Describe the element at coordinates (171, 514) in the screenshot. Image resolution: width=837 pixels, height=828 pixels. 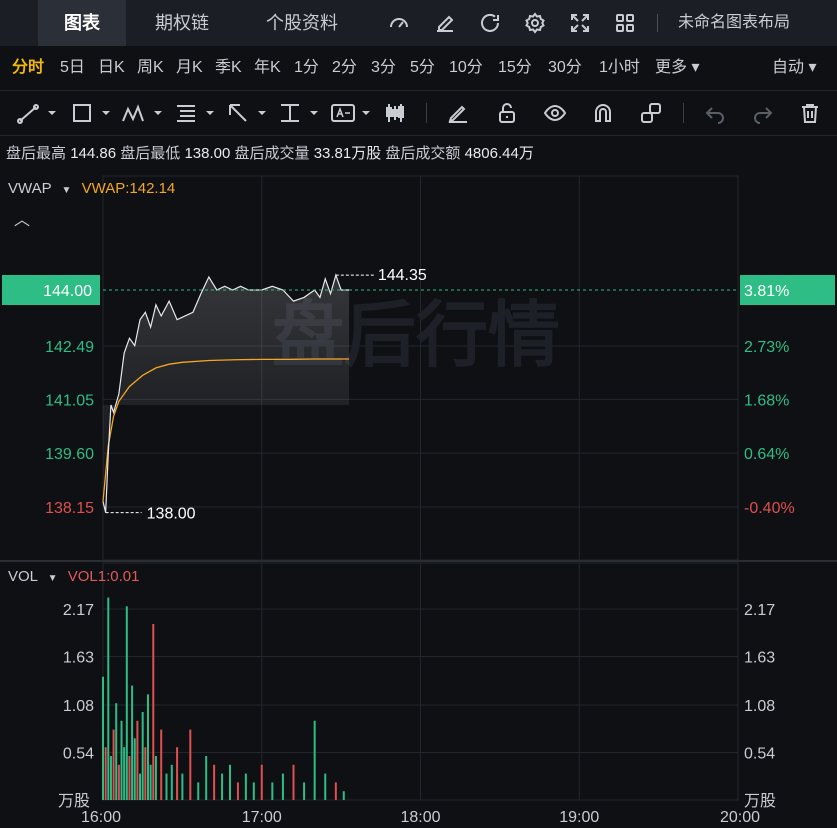
I see `min-price-label: 138.00` at that location.